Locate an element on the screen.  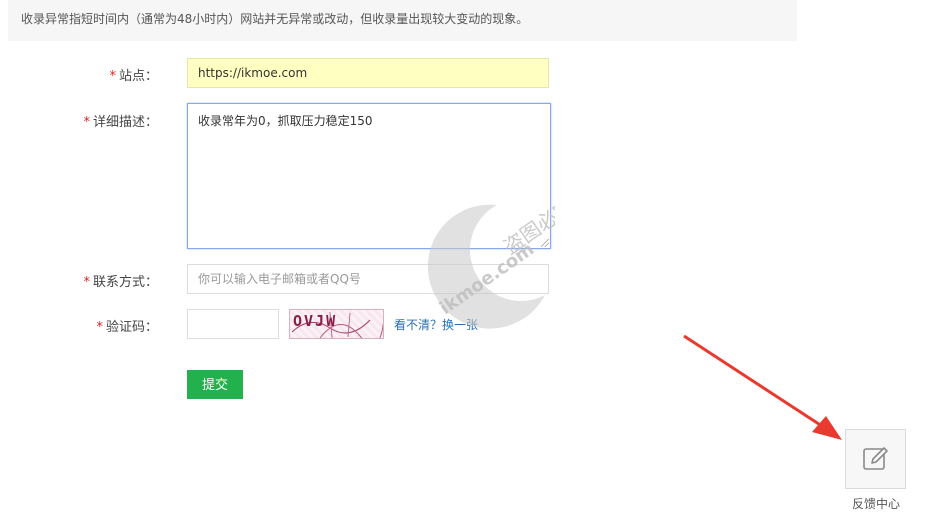
captcha-text: OVJW is located at coordinates (315, 321).